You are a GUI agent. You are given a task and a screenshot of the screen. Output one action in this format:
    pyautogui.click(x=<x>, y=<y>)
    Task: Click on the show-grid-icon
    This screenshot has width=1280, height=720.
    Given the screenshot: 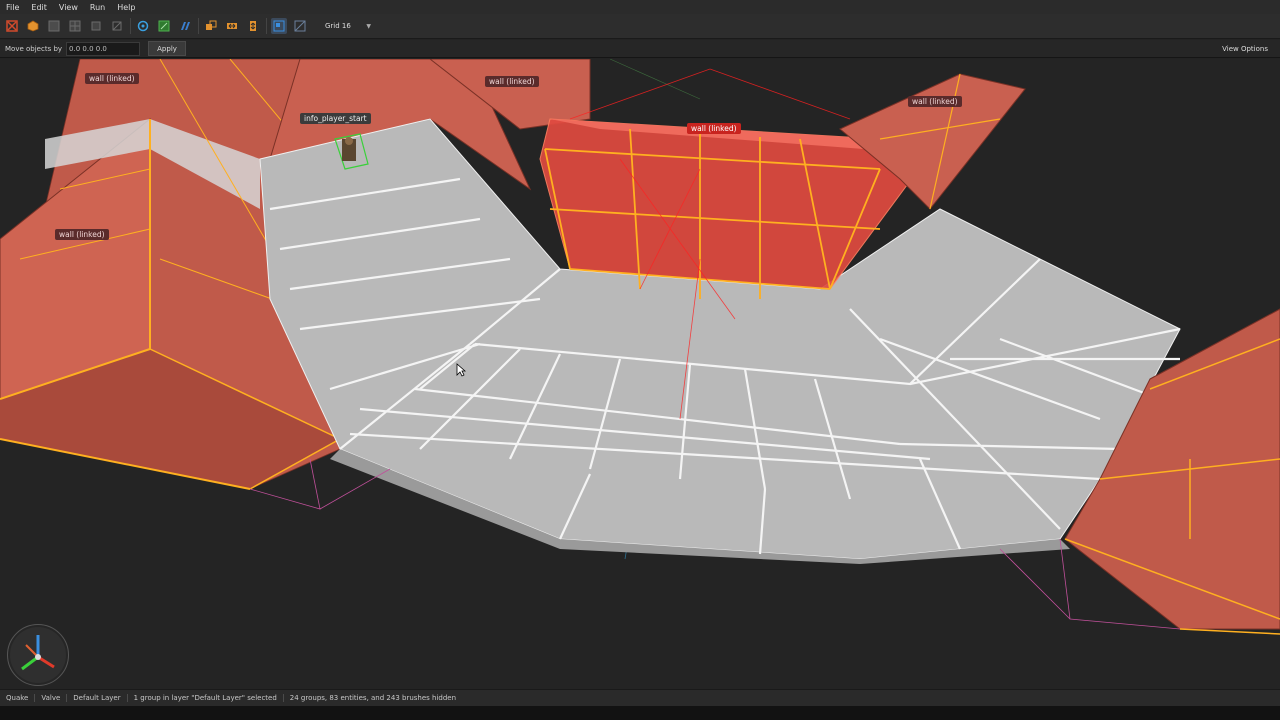 What is the action you would take?
    pyautogui.click(x=300, y=26)
    